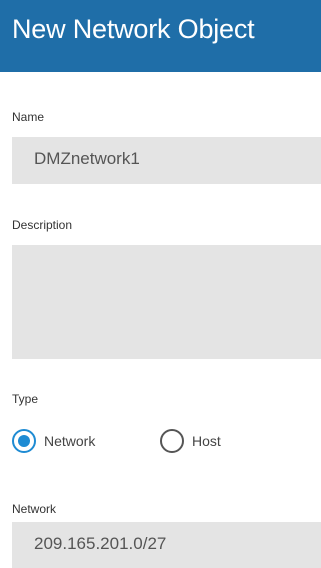 The width and height of the screenshot is (321, 568). I want to click on radio-unchecked-icon, so click(172, 441).